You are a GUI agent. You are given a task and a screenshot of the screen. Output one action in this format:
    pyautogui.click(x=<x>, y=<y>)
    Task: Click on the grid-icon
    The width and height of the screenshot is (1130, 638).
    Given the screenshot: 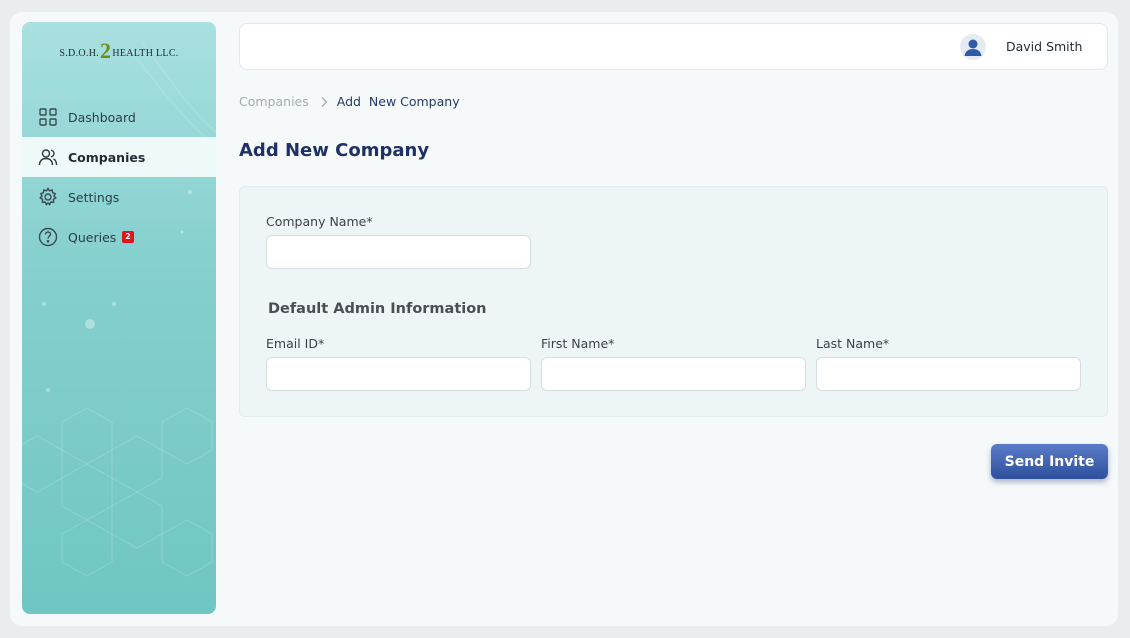 What is the action you would take?
    pyautogui.click(x=48, y=117)
    